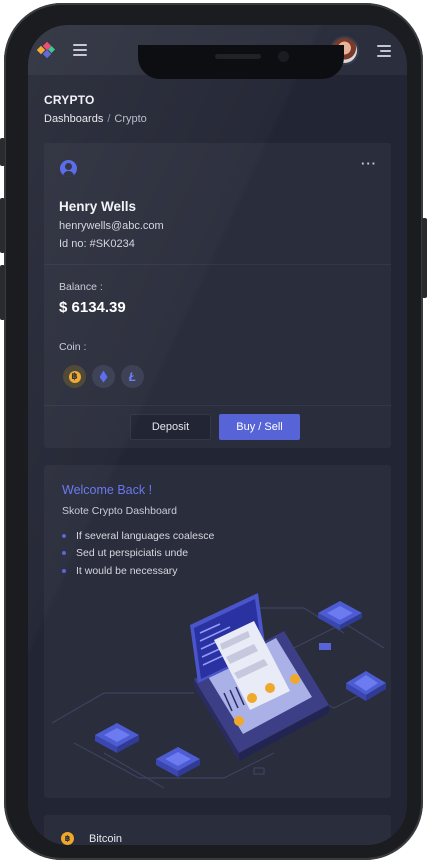 This screenshot has height=863, width=427. Describe the element at coordinates (111, 226) in the screenshot. I see `profile-email: henrywells@abc.com` at that location.